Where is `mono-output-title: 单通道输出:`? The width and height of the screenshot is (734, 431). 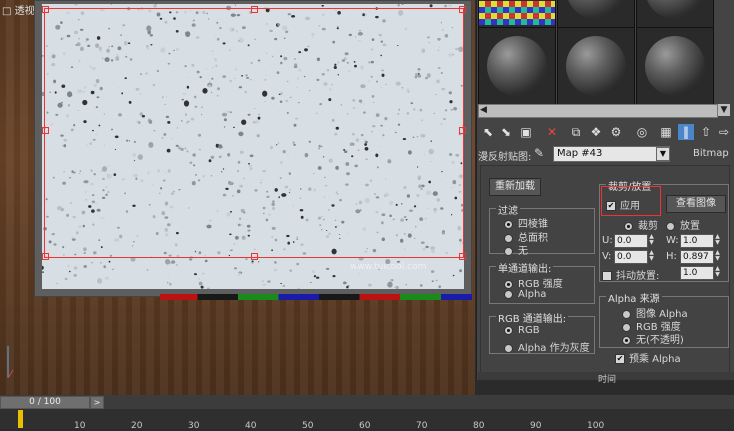
mono-output-title: 单通道输出: is located at coordinates (525, 267).